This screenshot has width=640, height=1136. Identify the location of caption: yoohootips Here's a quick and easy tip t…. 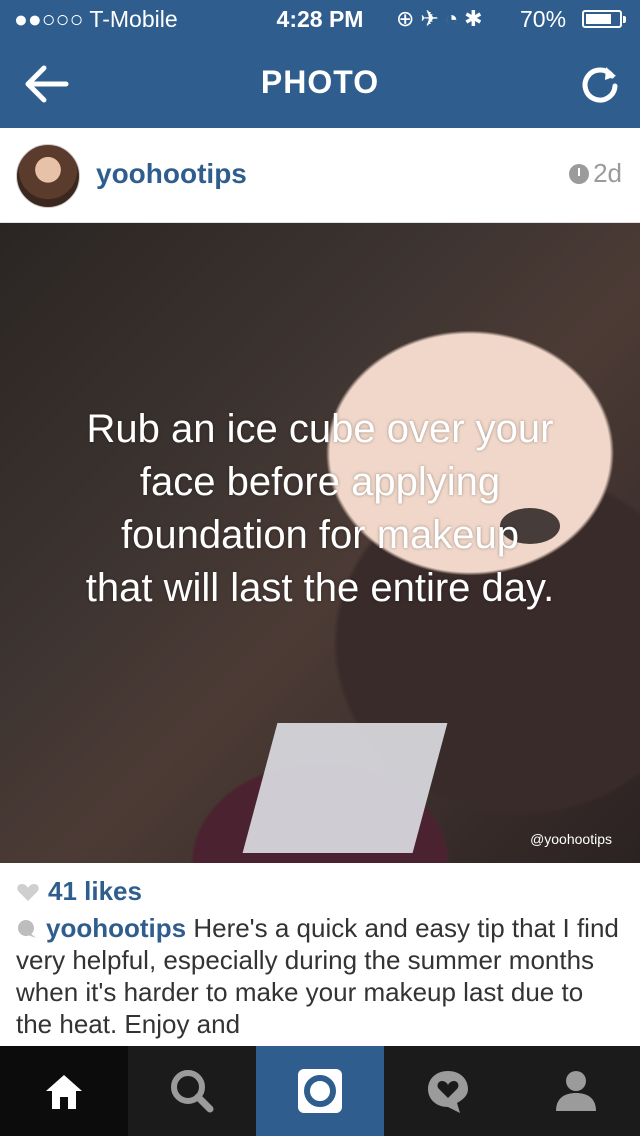
(321, 976).